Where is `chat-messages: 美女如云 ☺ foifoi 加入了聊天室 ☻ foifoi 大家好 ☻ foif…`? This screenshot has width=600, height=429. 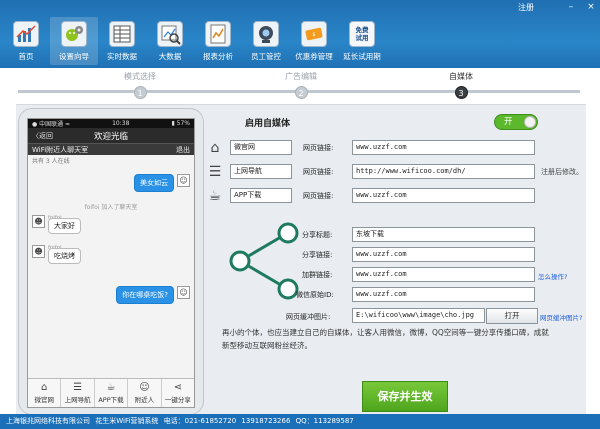
chat-messages: 美女如云 ☺ foifoi 加入了聊天室 ☻ foifoi 大家好 ☻ foif… is located at coordinates (111, 263).